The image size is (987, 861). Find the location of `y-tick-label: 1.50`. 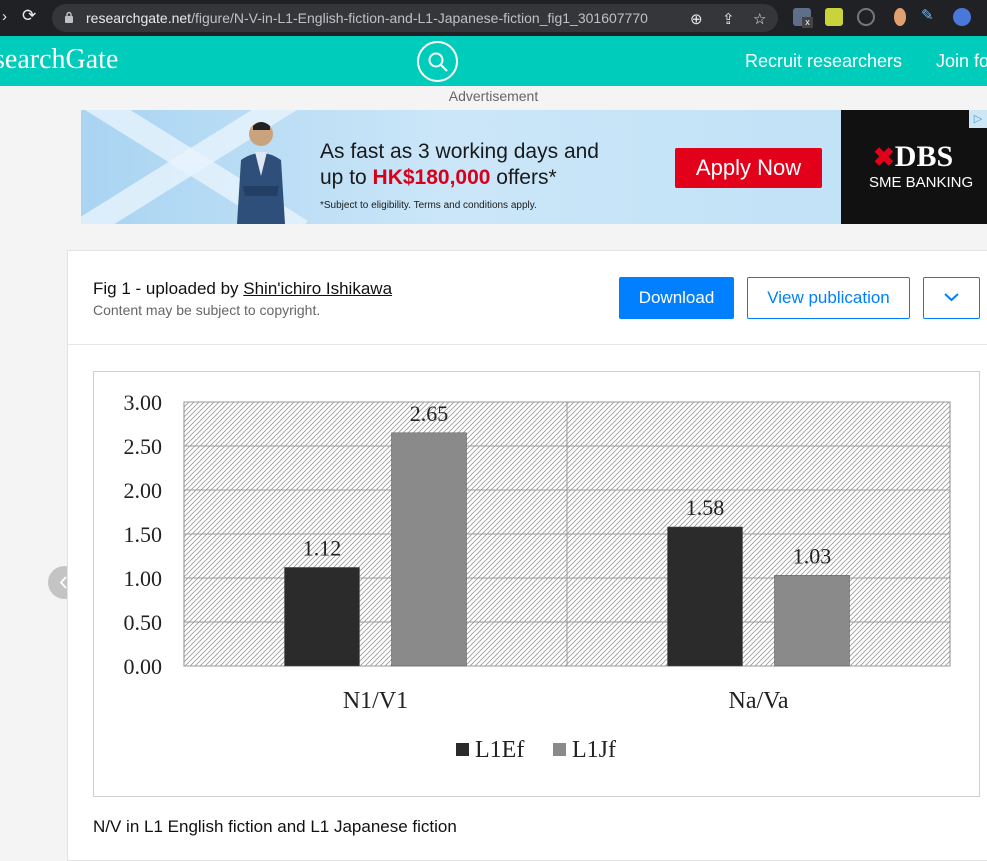

y-tick-label: 1.50 is located at coordinates (143, 534).